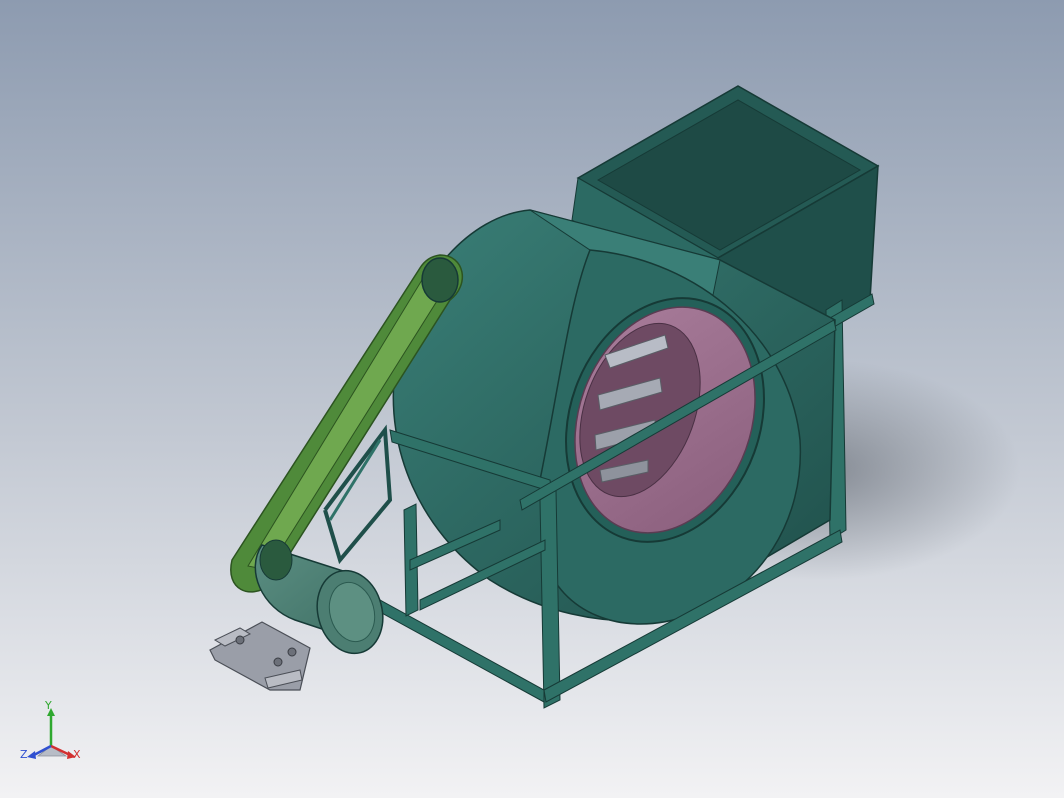 Image resolution: width=1064 pixels, height=798 pixels. Describe the element at coordinates (440, 280) in the screenshot. I see `fan-pulley` at that location.